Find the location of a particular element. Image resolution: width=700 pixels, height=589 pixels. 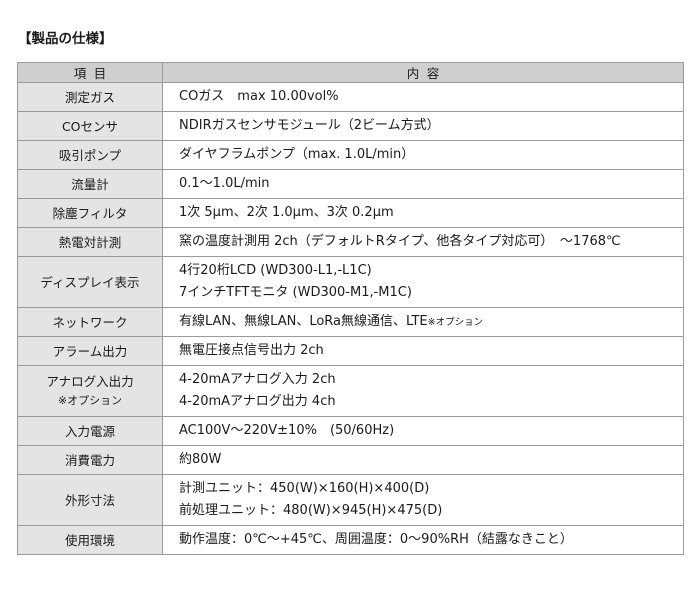

table-row: COセンサ NDIRガスセンサモジュール（2ビーム方式） is located at coordinates (350, 126).